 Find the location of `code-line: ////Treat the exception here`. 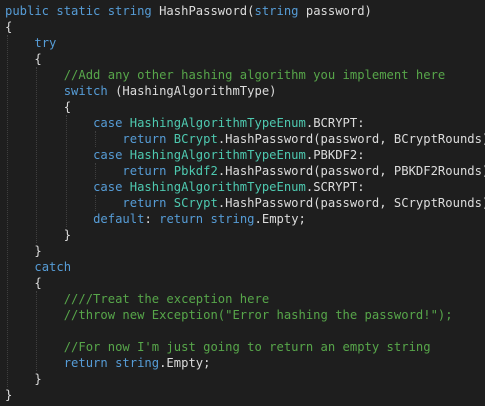

code-line: ////Treat the exception here is located at coordinates (137, 299).